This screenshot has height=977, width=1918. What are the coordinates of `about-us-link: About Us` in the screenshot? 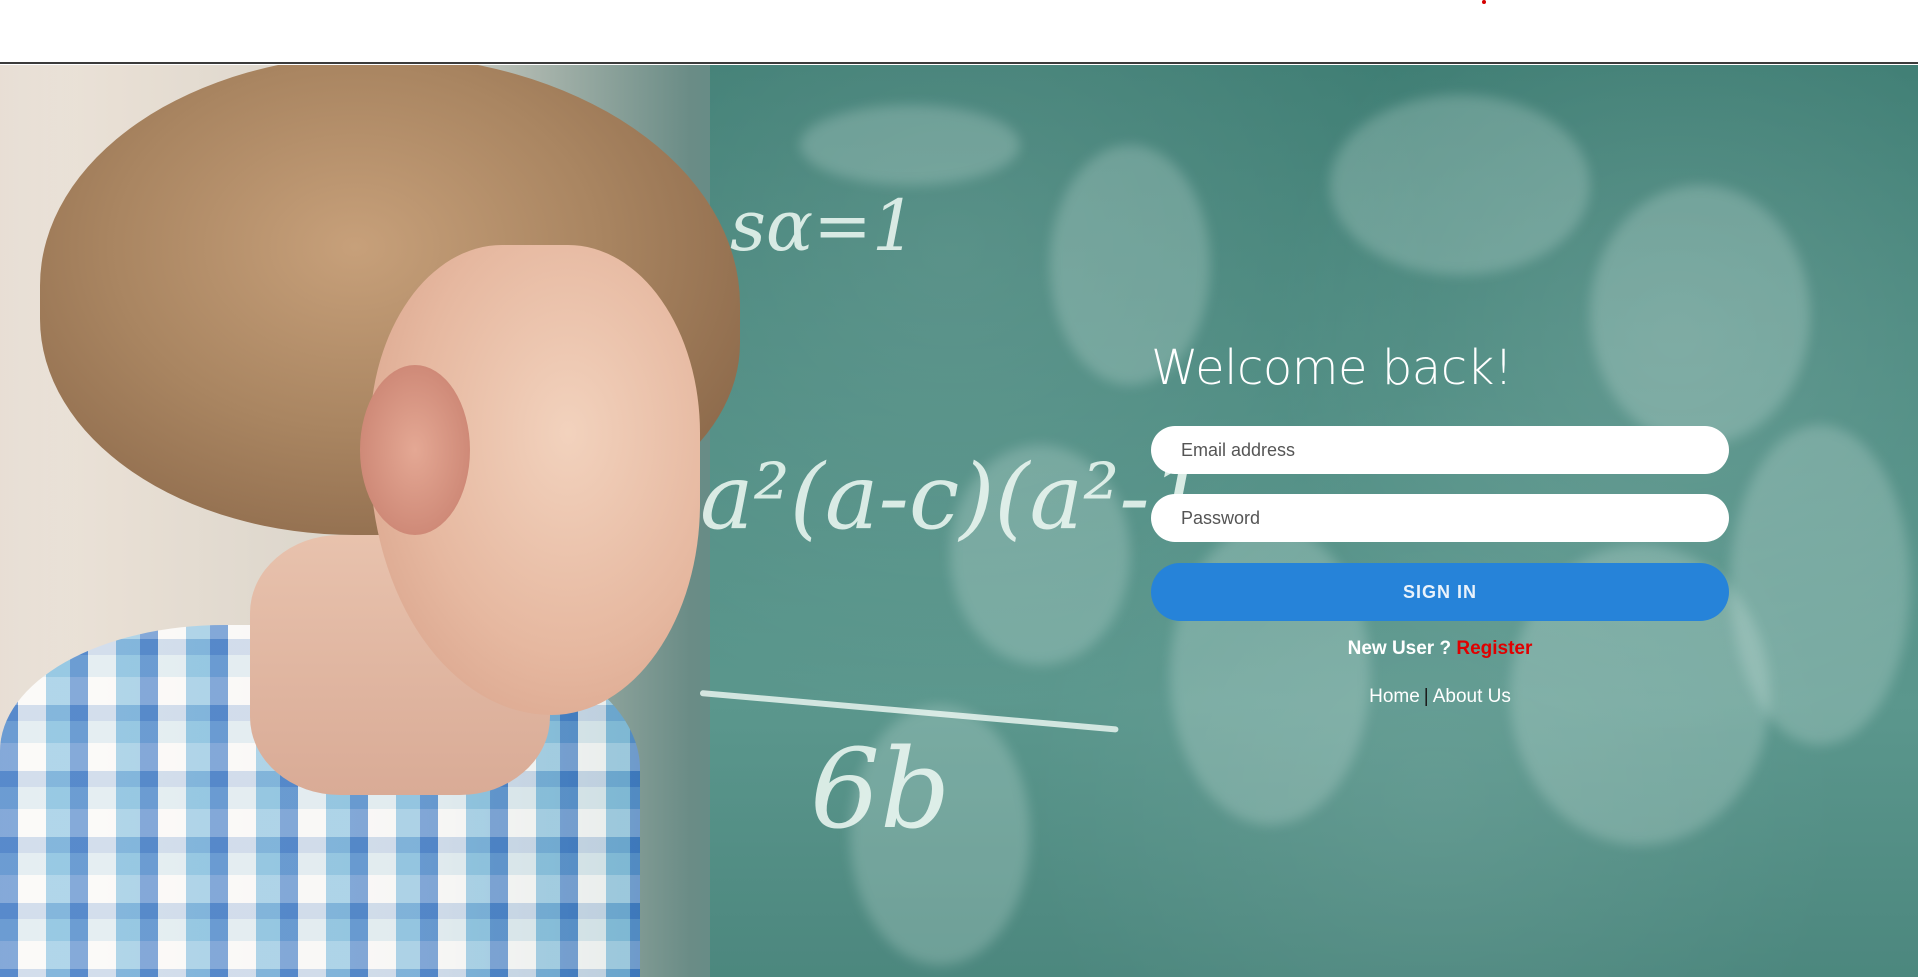 It's located at (1472, 696).